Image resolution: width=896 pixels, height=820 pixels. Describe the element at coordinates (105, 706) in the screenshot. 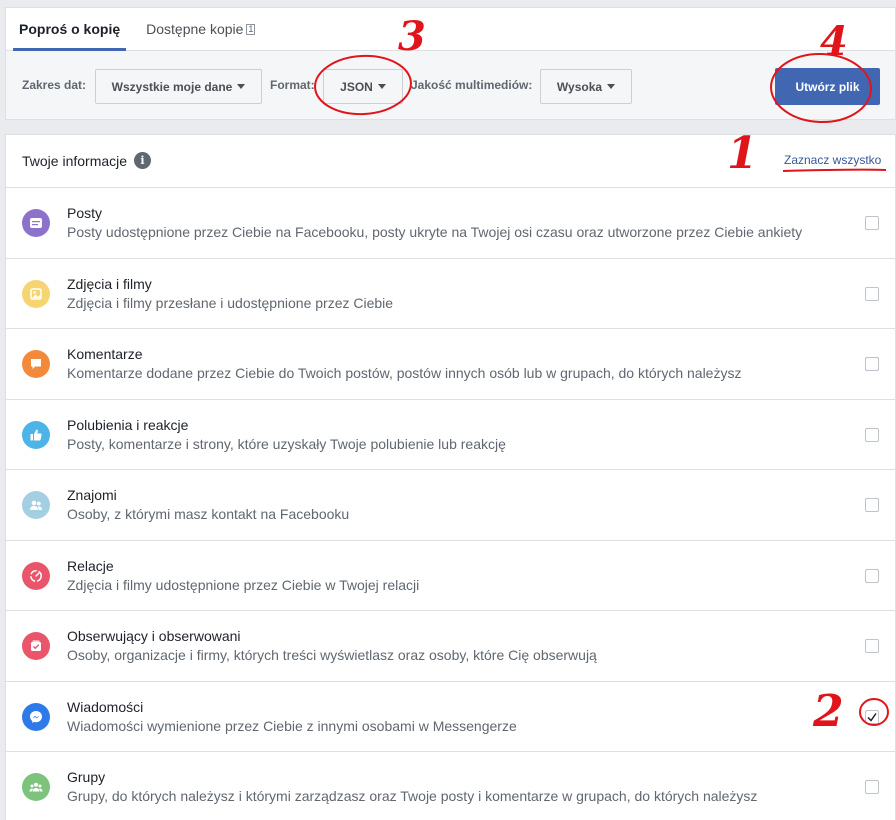

I see `item-title: Wiadomości` at that location.